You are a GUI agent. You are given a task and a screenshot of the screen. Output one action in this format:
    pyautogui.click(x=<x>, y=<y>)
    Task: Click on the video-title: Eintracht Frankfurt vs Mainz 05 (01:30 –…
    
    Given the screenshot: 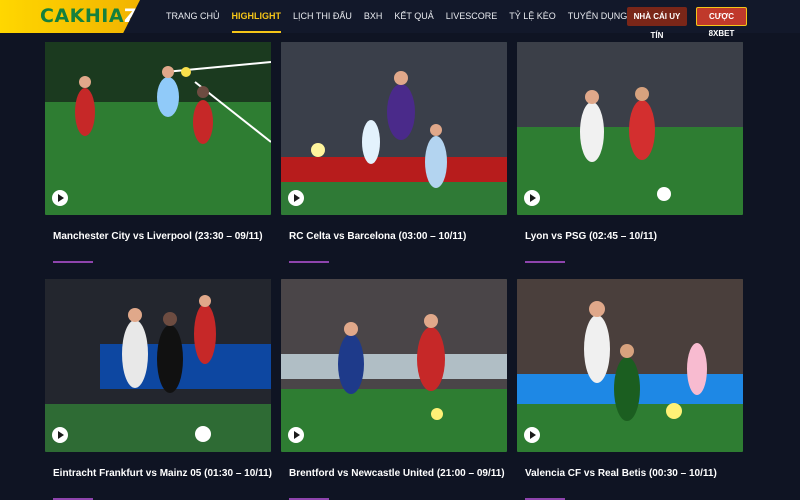 What is the action you would take?
    pyautogui.click(x=163, y=473)
    